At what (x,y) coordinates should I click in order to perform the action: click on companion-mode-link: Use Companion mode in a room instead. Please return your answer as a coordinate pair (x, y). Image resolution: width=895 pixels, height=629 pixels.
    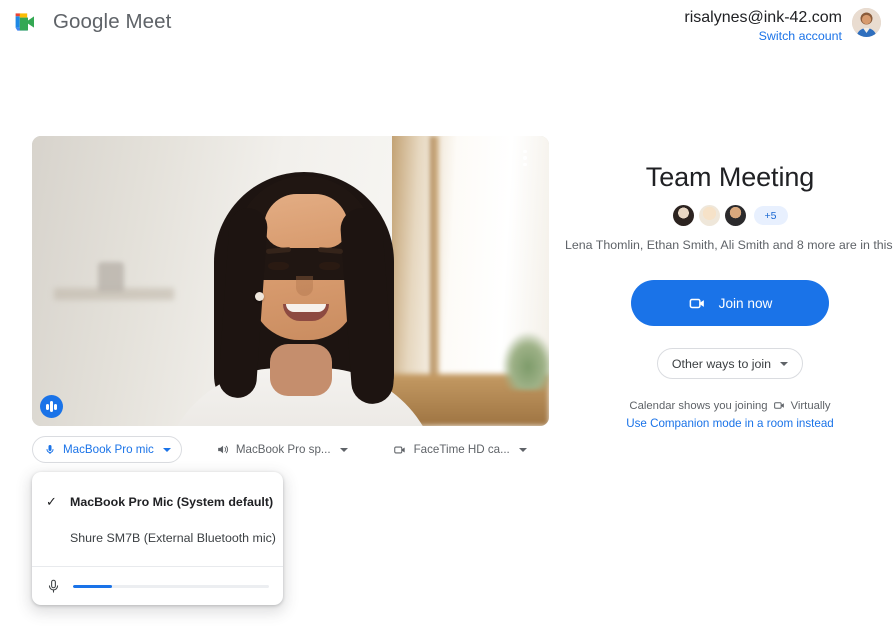
    Looking at the image, I should click on (730, 423).